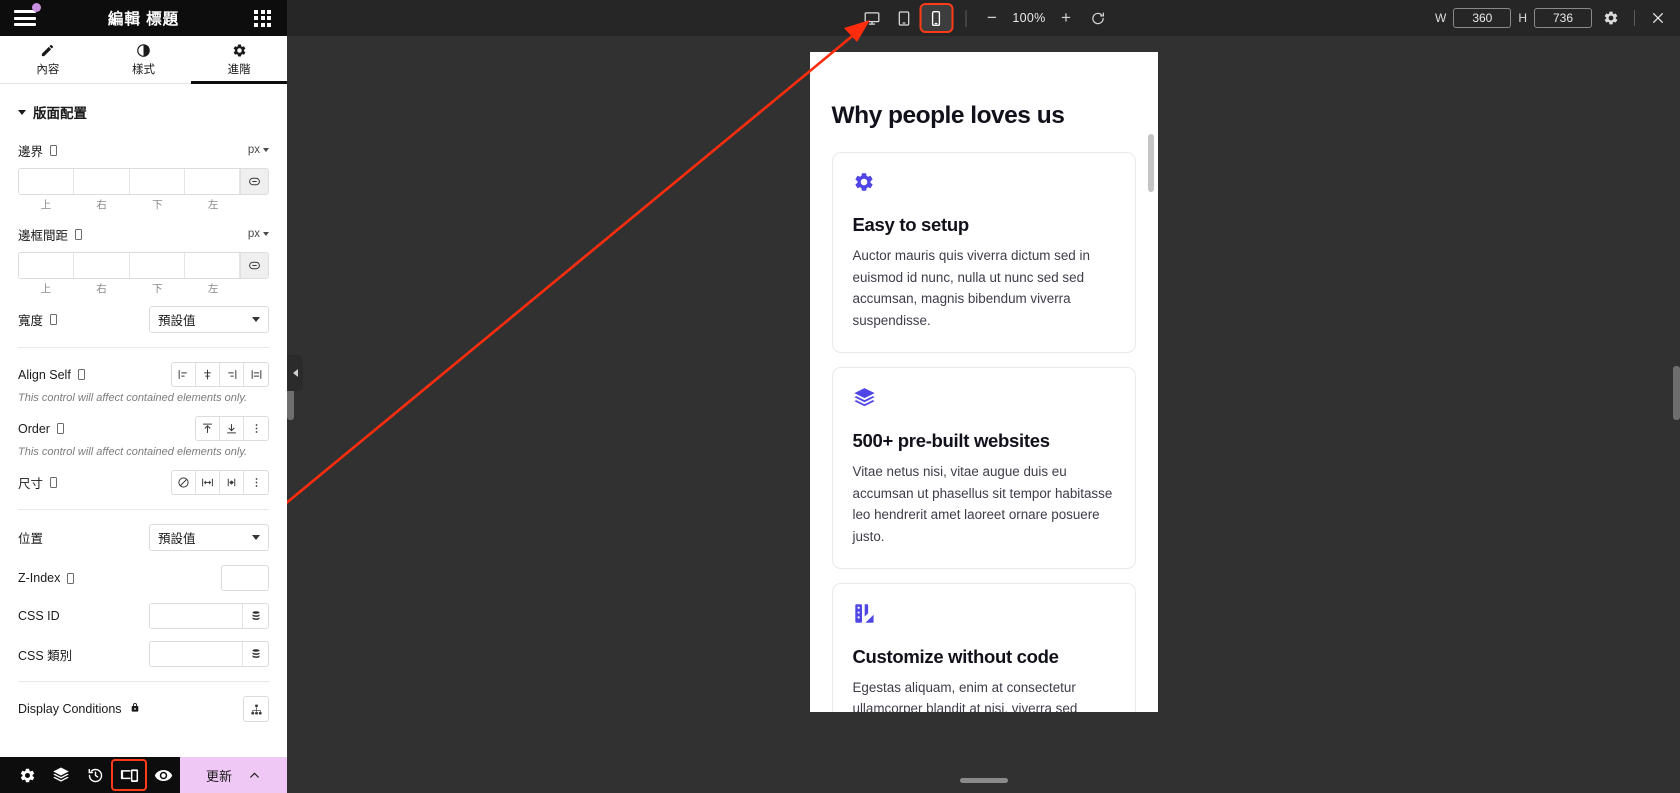 This screenshot has width=1680, height=793. What do you see at coordinates (1563, 18) in the screenshot?
I see `viewport-height-input` at bounding box center [1563, 18].